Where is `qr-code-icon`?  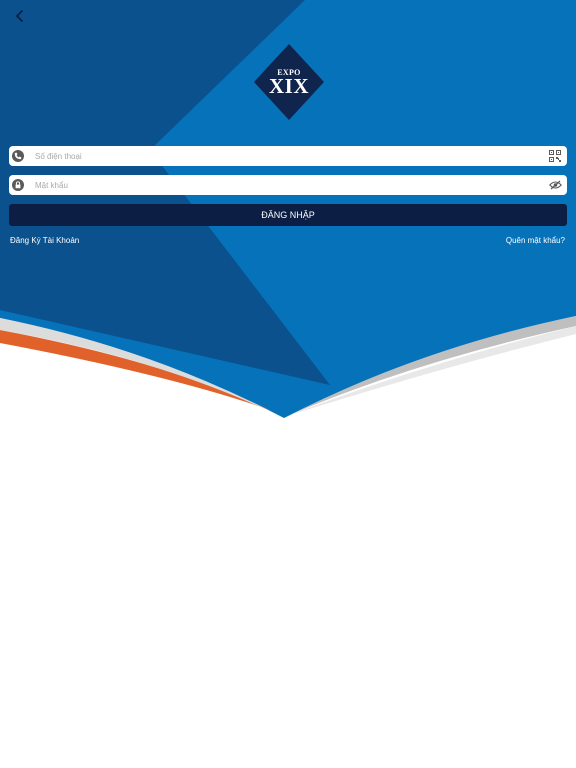 qr-code-icon is located at coordinates (555, 156).